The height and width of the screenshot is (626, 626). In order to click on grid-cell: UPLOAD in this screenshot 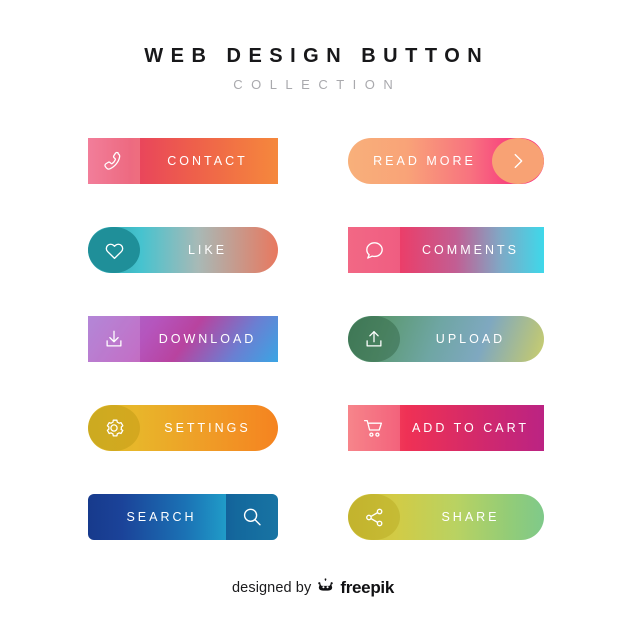, I will do `click(446, 339)`.